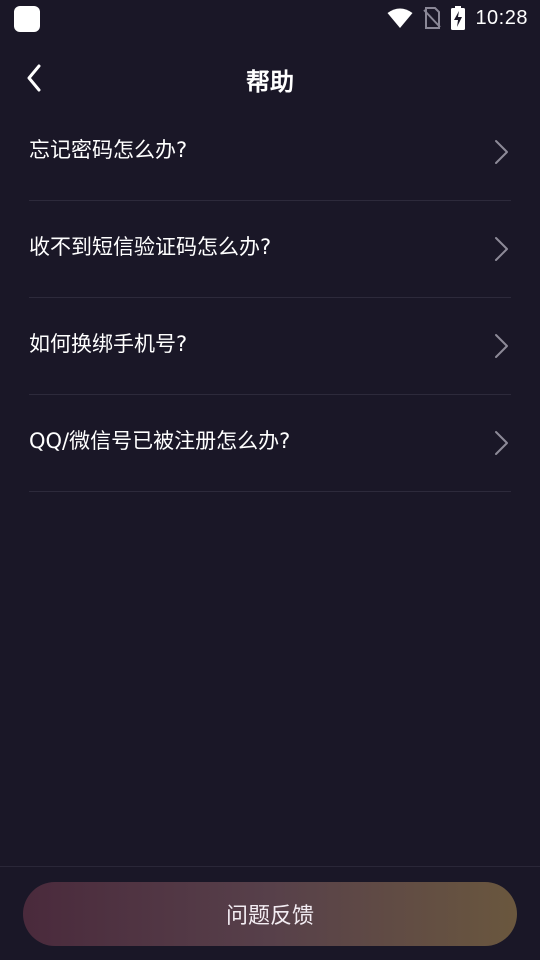  Describe the element at coordinates (501, 17) in the screenshot. I see `status-time: 10:28` at that location.